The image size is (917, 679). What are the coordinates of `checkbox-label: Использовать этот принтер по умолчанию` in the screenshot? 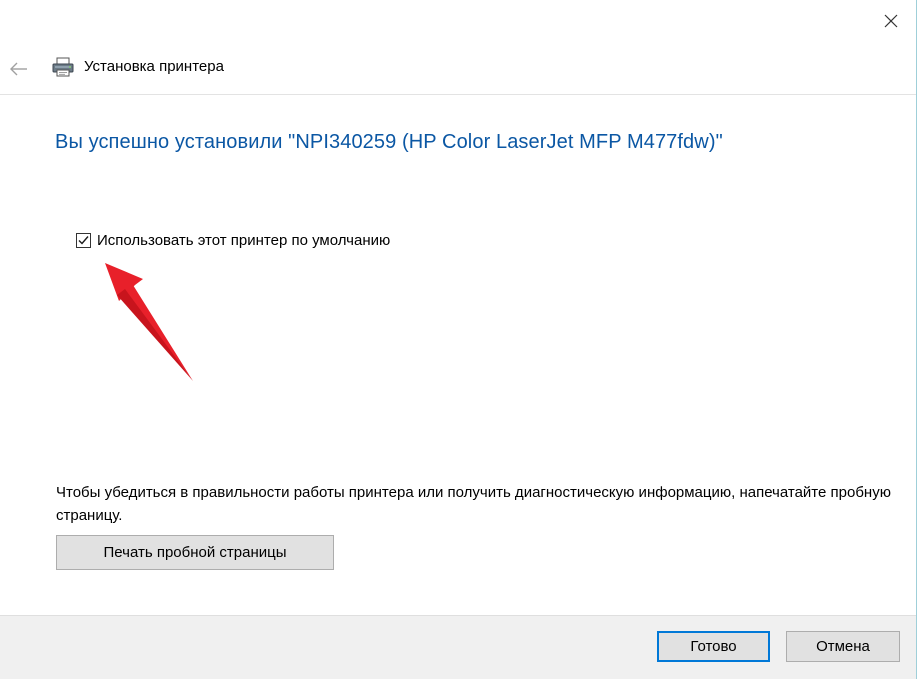 It's located at (244, 240).